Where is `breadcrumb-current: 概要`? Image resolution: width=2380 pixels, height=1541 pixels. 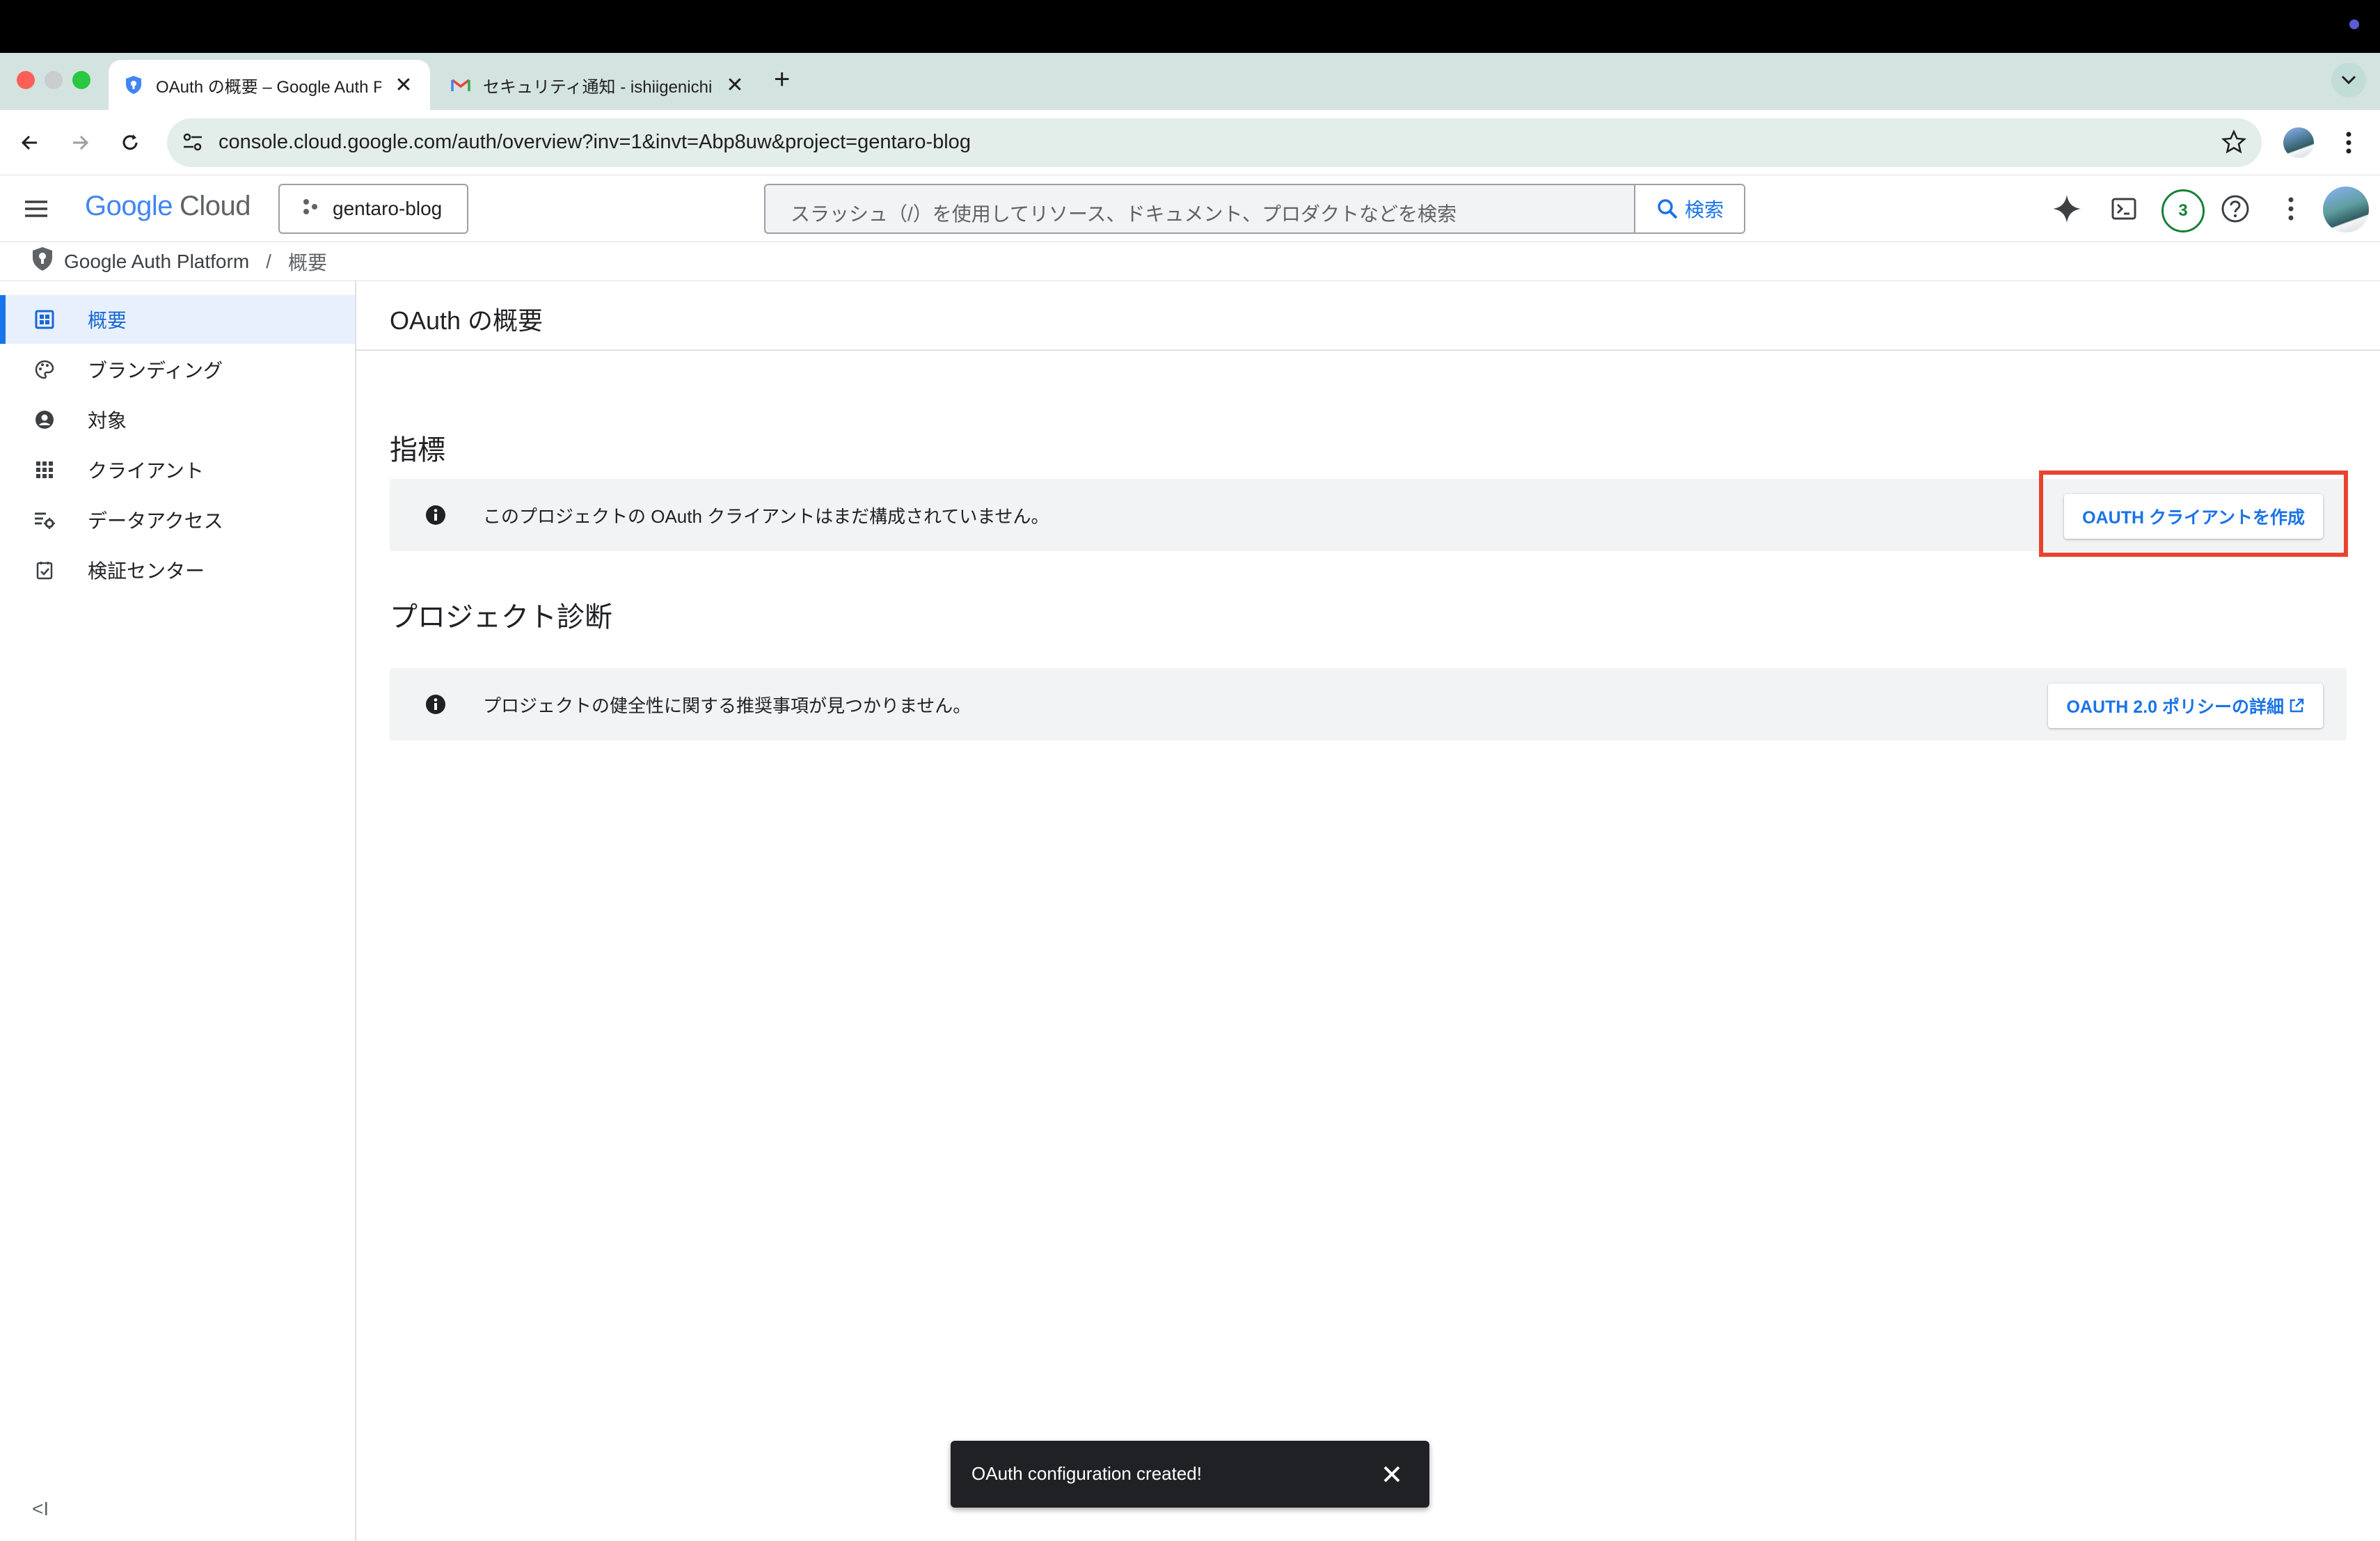
breadcrumb-current: 概要 is located at coordinates (307, 262).